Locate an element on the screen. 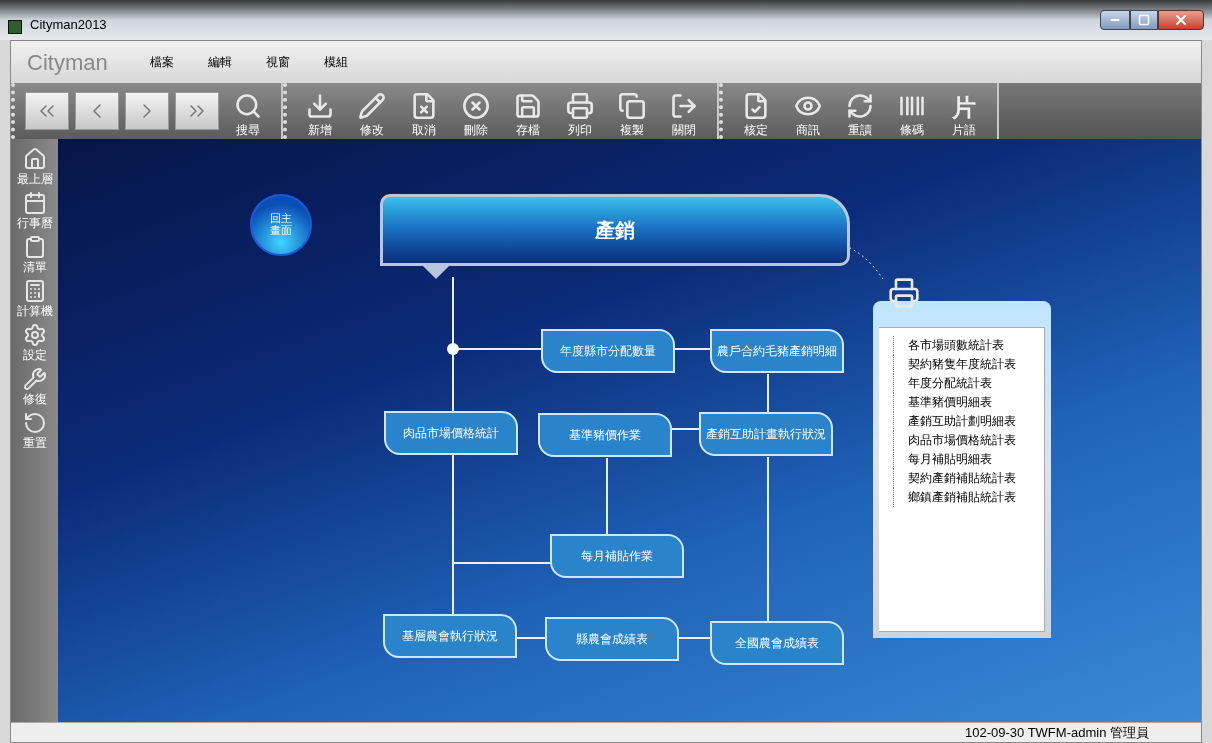 Image resolution: width=1212 pixels, height=743 pixels. file-x-icon is located at coordinates (424, 106).